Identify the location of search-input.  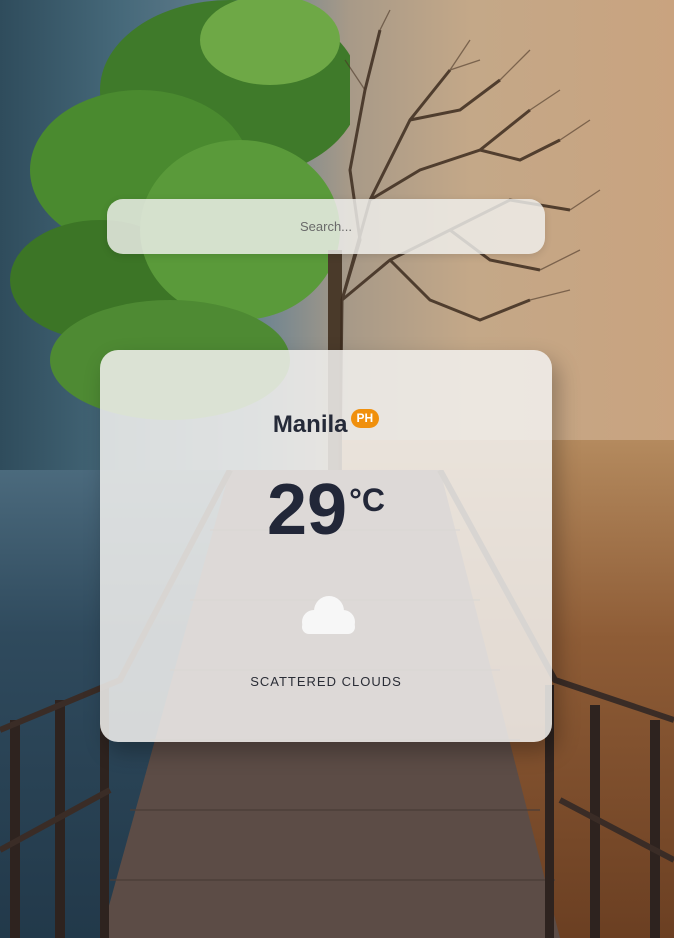
(326, 226).